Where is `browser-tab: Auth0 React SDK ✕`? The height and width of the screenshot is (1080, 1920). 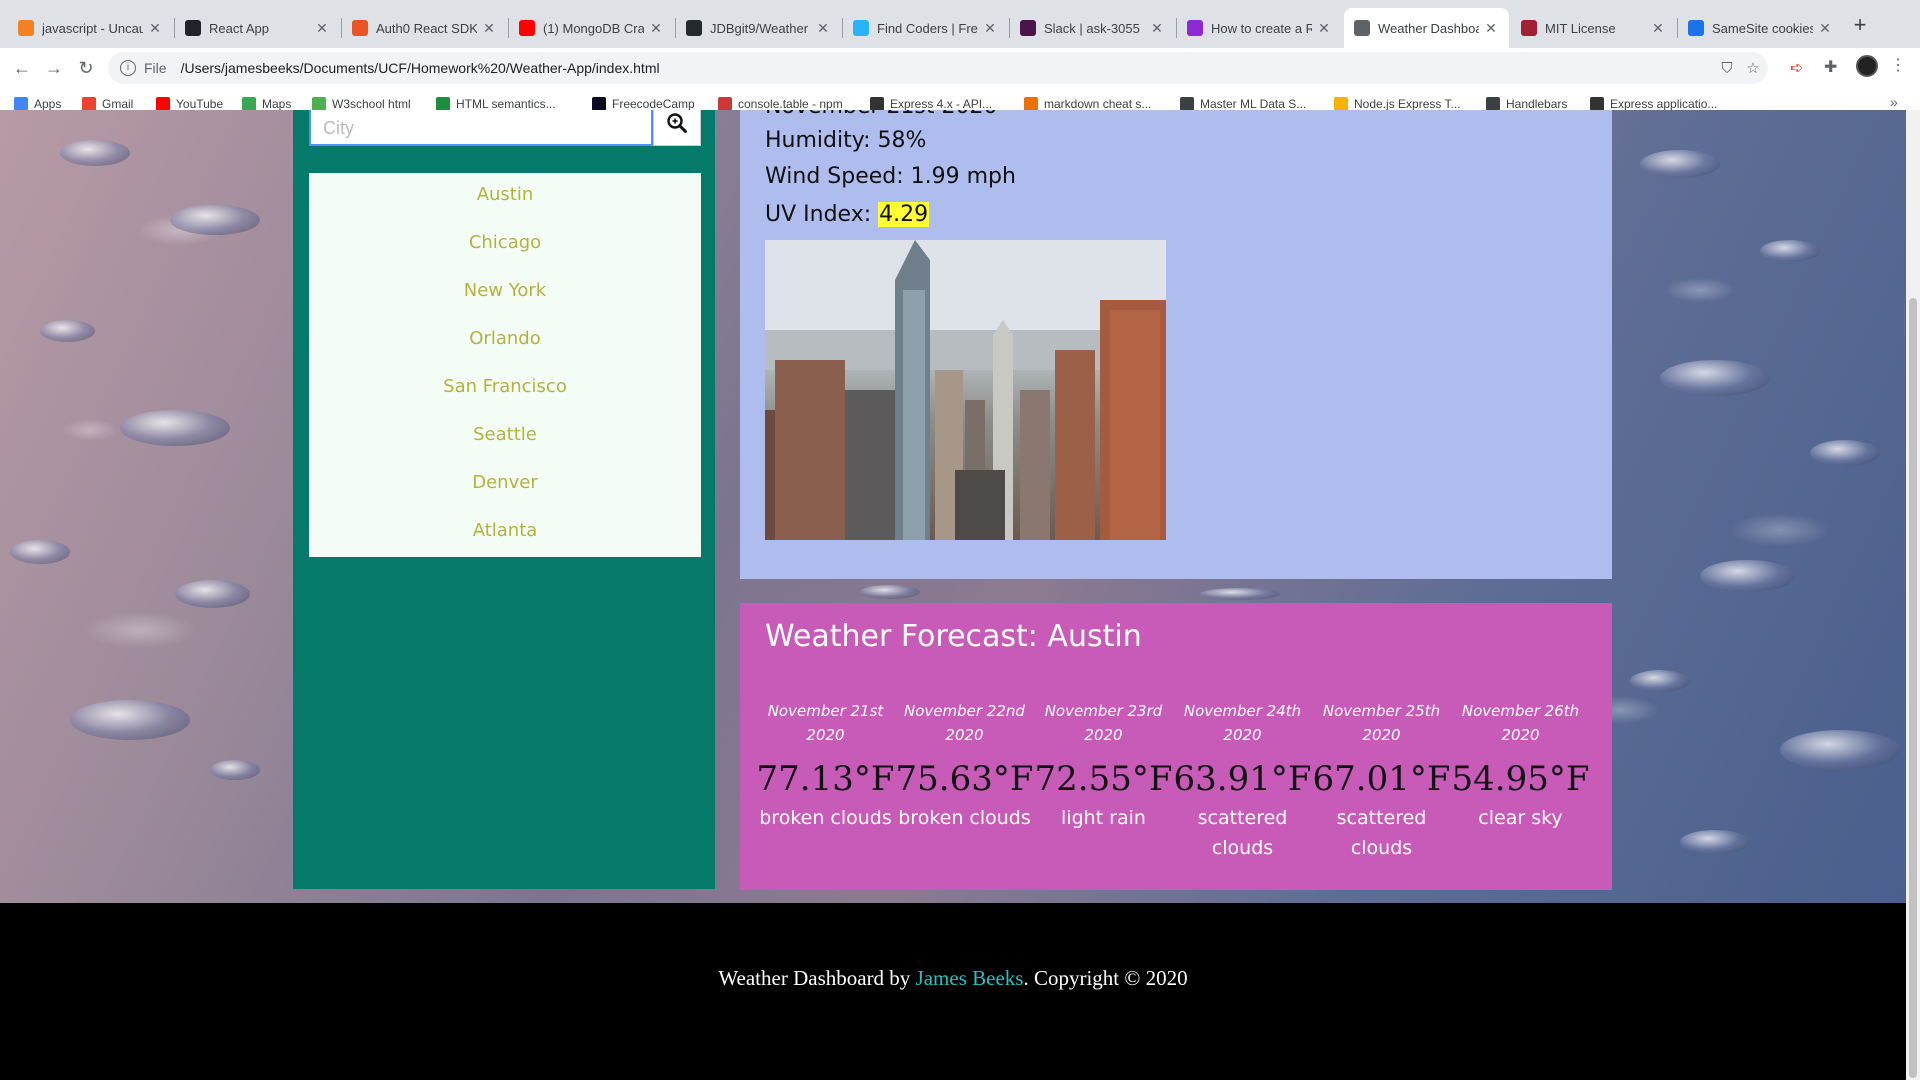
browser-tab: Auth0 React SDK ✕ is located at coordinates (424, 28).